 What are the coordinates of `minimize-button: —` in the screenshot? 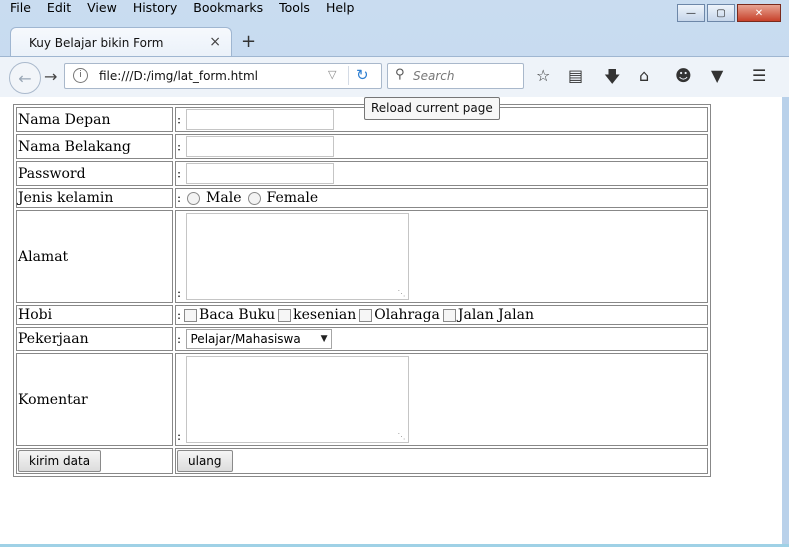 It's located at (691, 13).